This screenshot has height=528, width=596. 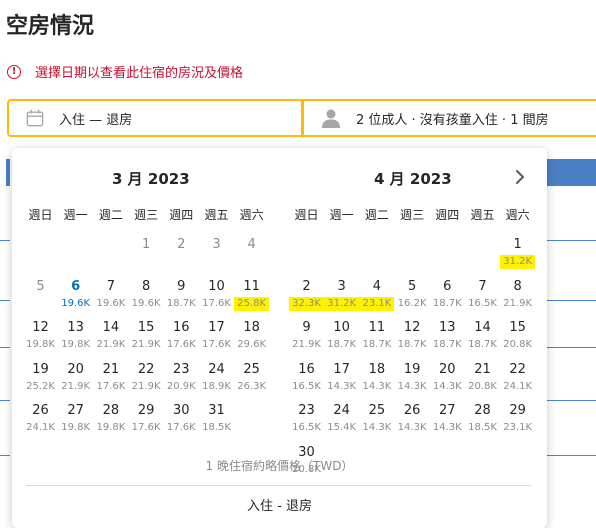 I want to click on calendar-day: 1 31.2K, so click(x=518, y=255).